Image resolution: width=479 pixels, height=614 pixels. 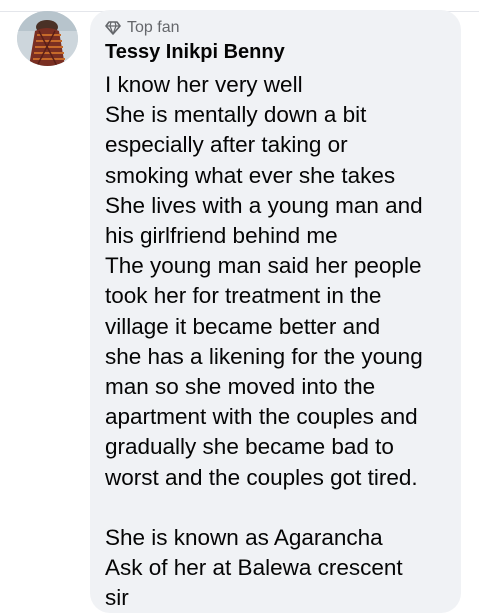 I want to click on top-fan-badge: Top fan, so click(x=276, y=28).